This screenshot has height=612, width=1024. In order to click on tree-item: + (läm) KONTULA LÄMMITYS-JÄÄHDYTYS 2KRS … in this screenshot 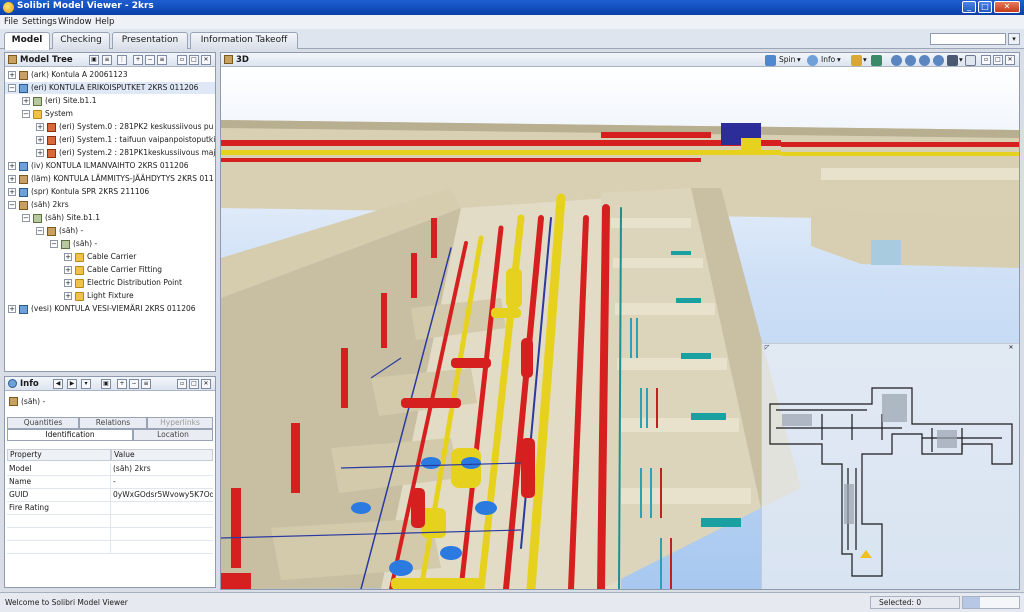, I will do `click(110, 179)`.